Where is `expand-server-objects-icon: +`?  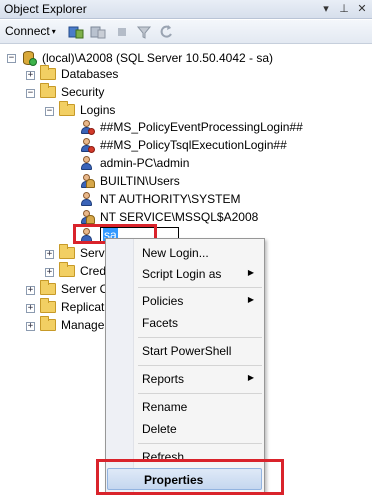 expand-server-objects-icon: + is located at coordinates (30, 290).